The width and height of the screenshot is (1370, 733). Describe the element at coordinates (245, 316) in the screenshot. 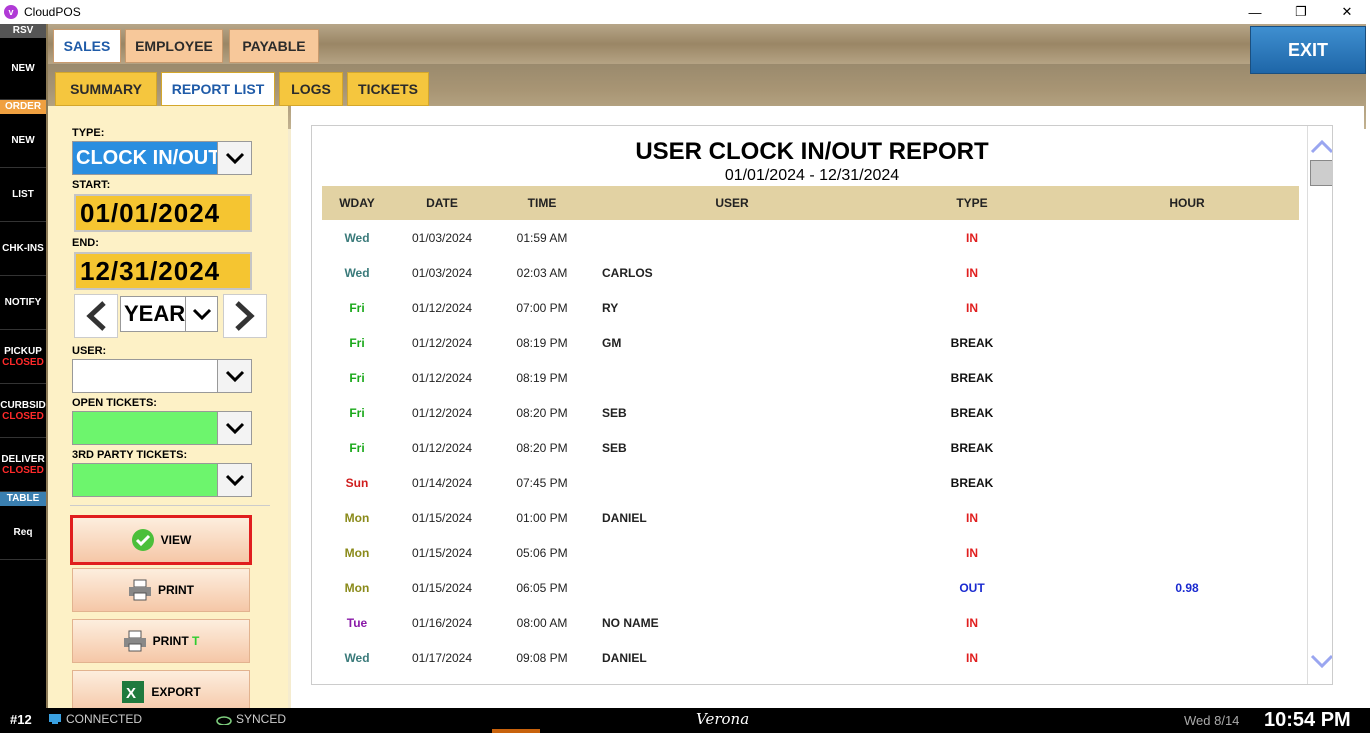

I see `next-period-button` at that location.